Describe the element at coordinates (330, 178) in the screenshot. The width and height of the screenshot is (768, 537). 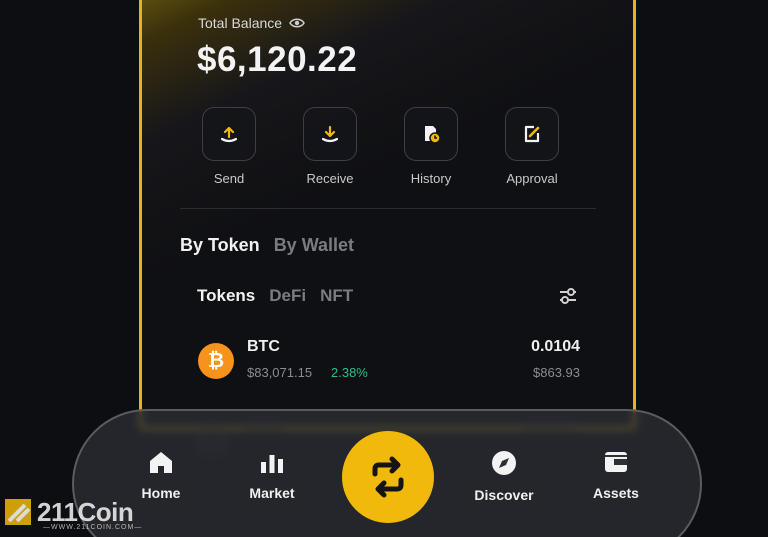
I see `receive-label: Receive` at that location.